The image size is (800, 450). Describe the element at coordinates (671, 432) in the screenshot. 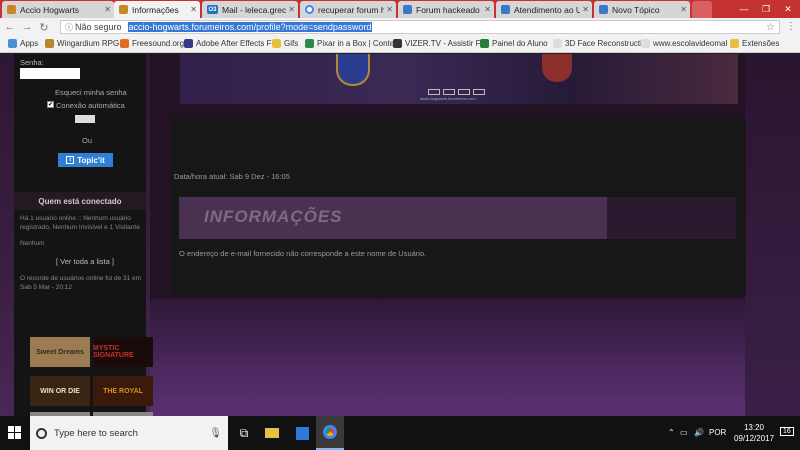

I see `tray-chevron-icon: ⌃` at that location.